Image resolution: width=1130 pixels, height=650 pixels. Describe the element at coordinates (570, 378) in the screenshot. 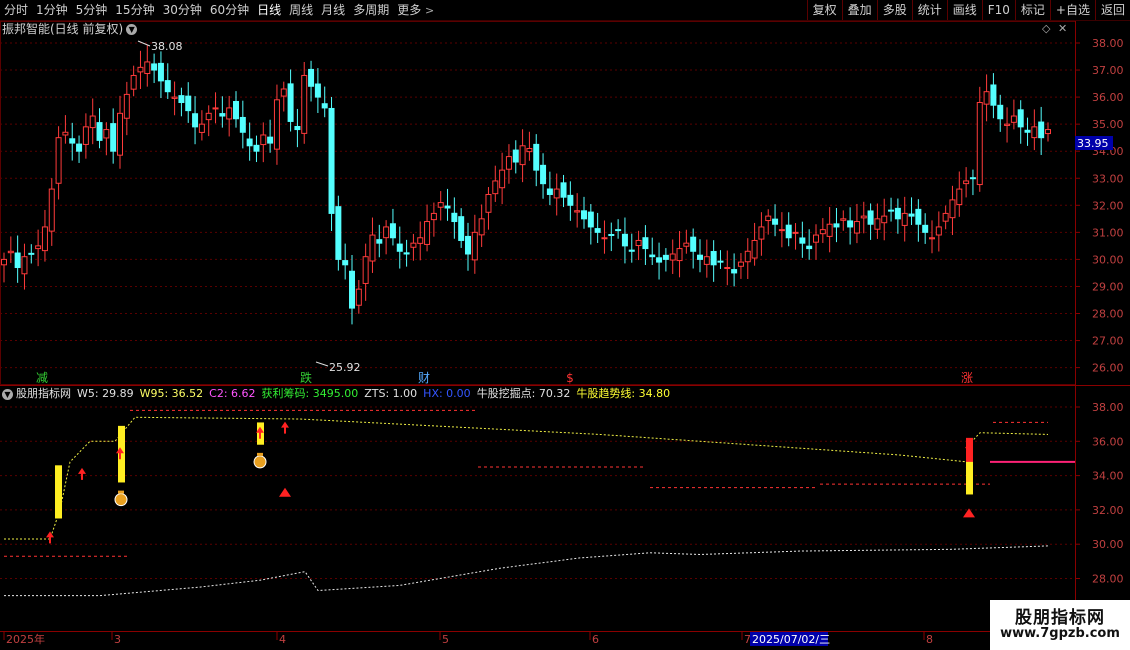

I see `event-marker-3: $` at that location.